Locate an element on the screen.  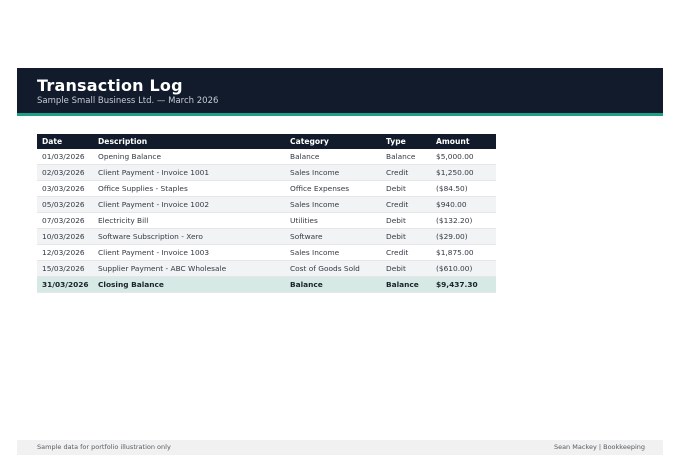
cell-description: Electricity Bill is located at coordinates (123, 220).